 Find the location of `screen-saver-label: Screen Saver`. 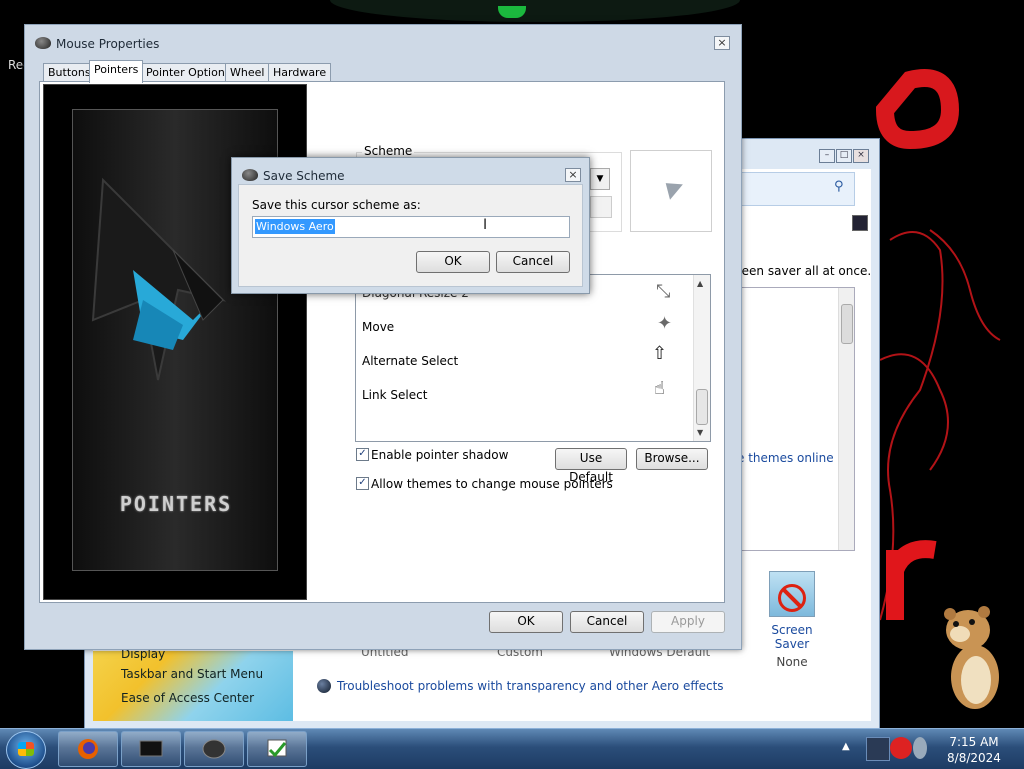

screen-saver-label: Screen Saver is located at coordinates (792, 637).